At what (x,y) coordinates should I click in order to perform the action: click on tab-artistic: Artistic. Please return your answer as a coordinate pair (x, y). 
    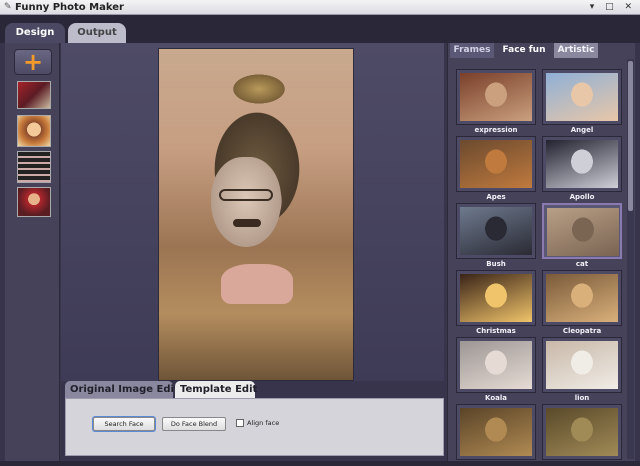
    Looking at the image, I should click on (576, 50).